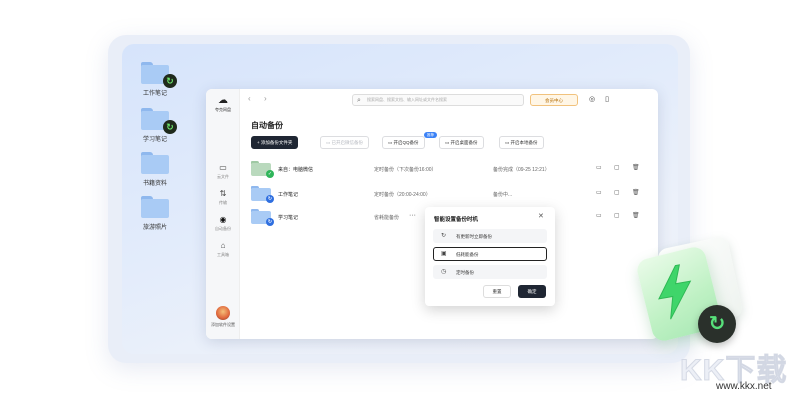 Image resolution: width=800 pixels, height=400 pixels. I want to click on app-logo: ☁ 夸克网盘, so click(223, 104).